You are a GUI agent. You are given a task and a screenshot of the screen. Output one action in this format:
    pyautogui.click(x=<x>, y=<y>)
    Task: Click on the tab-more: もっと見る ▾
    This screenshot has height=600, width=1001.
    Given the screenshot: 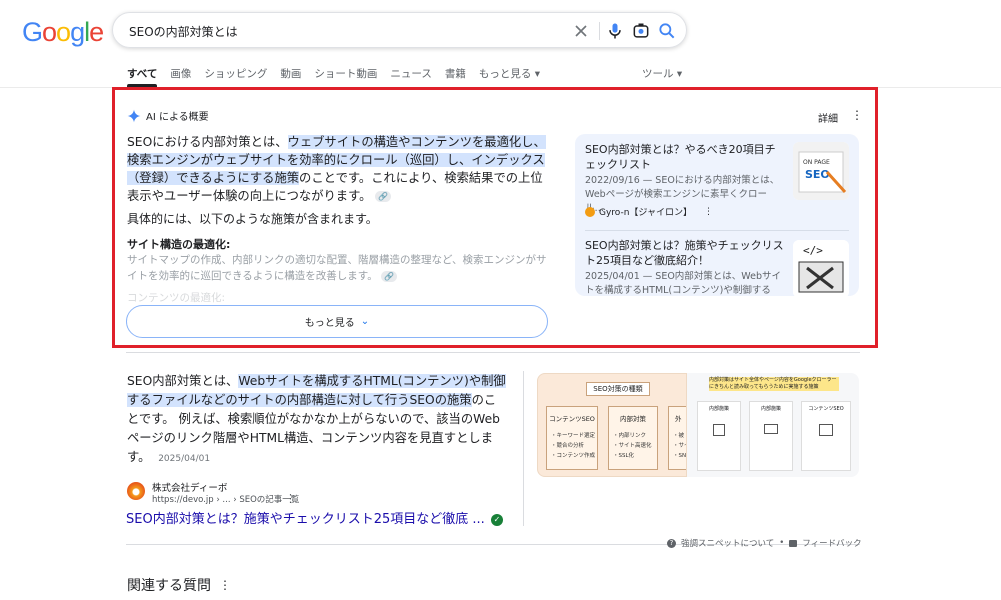 What is the action you would take?
    pyautogui.click(x=509, y=73)
    